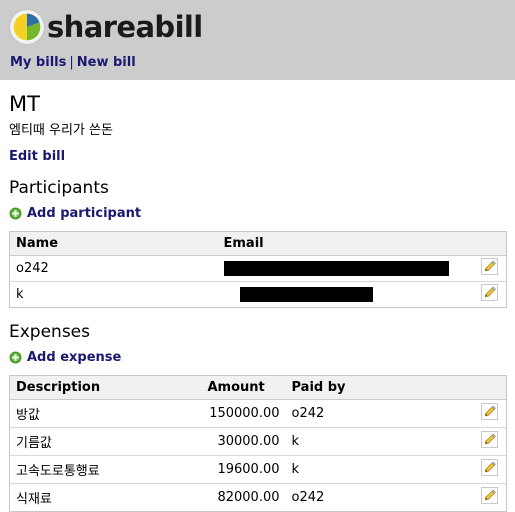 This screenshot has width=515, height=512. I want to click on table-row: 고속도로통행료 19600.00 k, so click(258, 470).